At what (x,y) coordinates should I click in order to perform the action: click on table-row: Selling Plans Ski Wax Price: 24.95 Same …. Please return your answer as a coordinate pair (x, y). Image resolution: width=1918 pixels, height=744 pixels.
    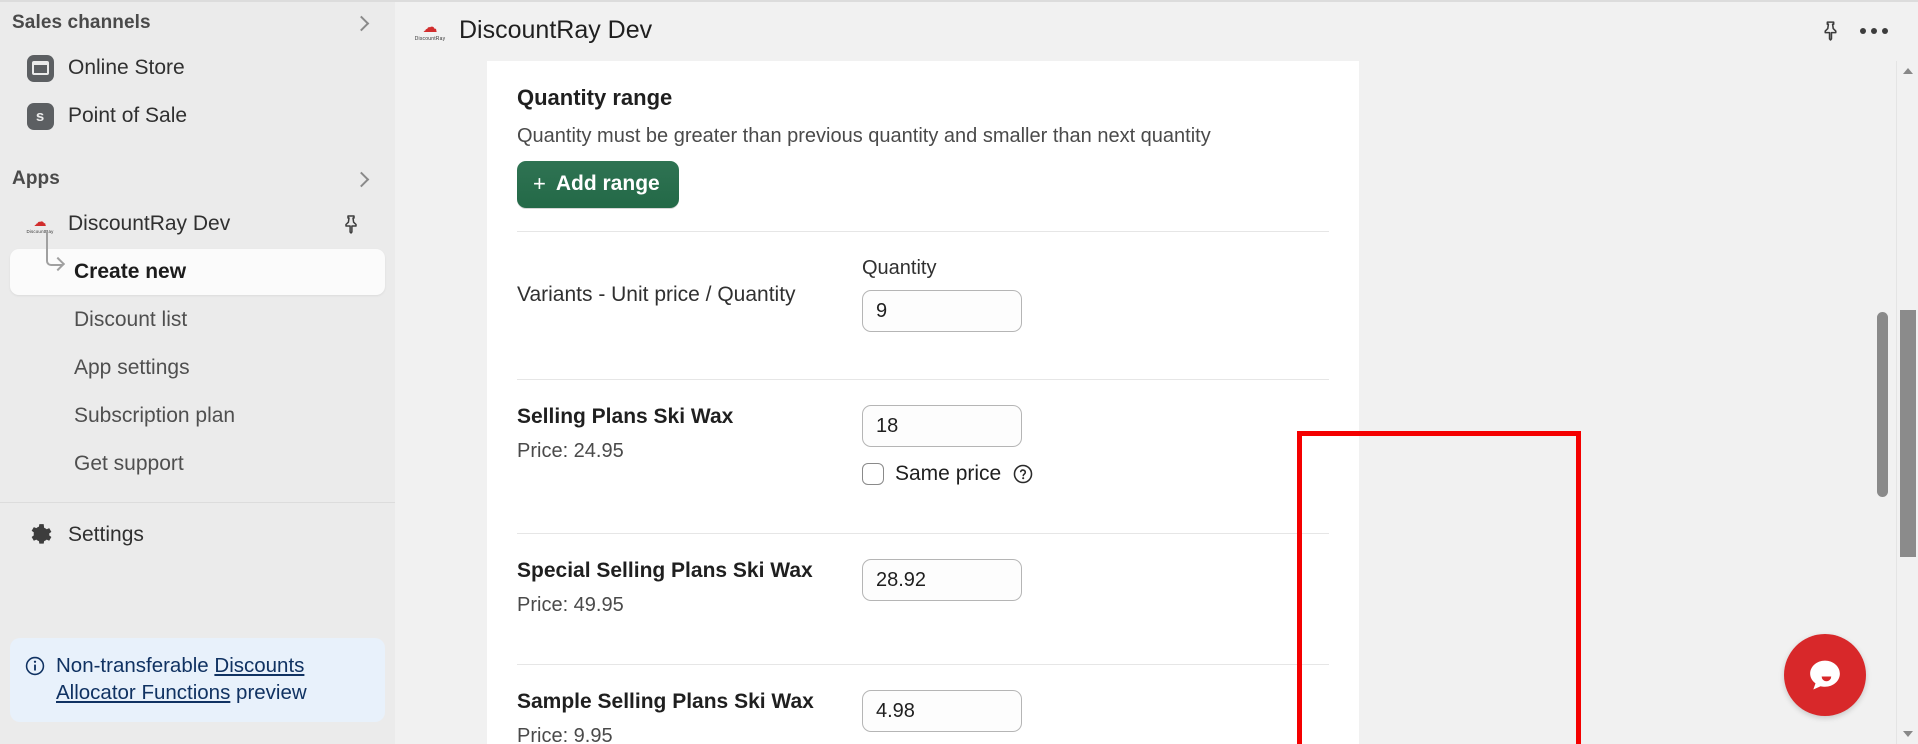
    Looking at the image, I should click on (923, 445).